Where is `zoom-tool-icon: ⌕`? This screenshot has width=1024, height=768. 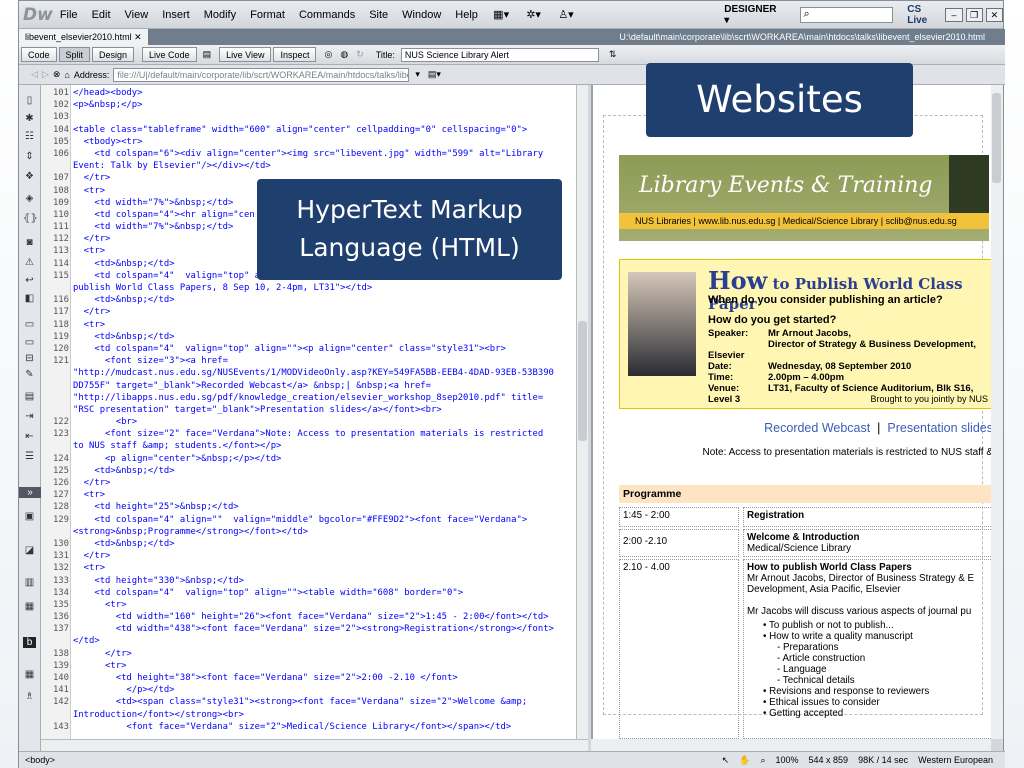
zoom-tool-icon: ⌕ is located at coordinates (762, 760).